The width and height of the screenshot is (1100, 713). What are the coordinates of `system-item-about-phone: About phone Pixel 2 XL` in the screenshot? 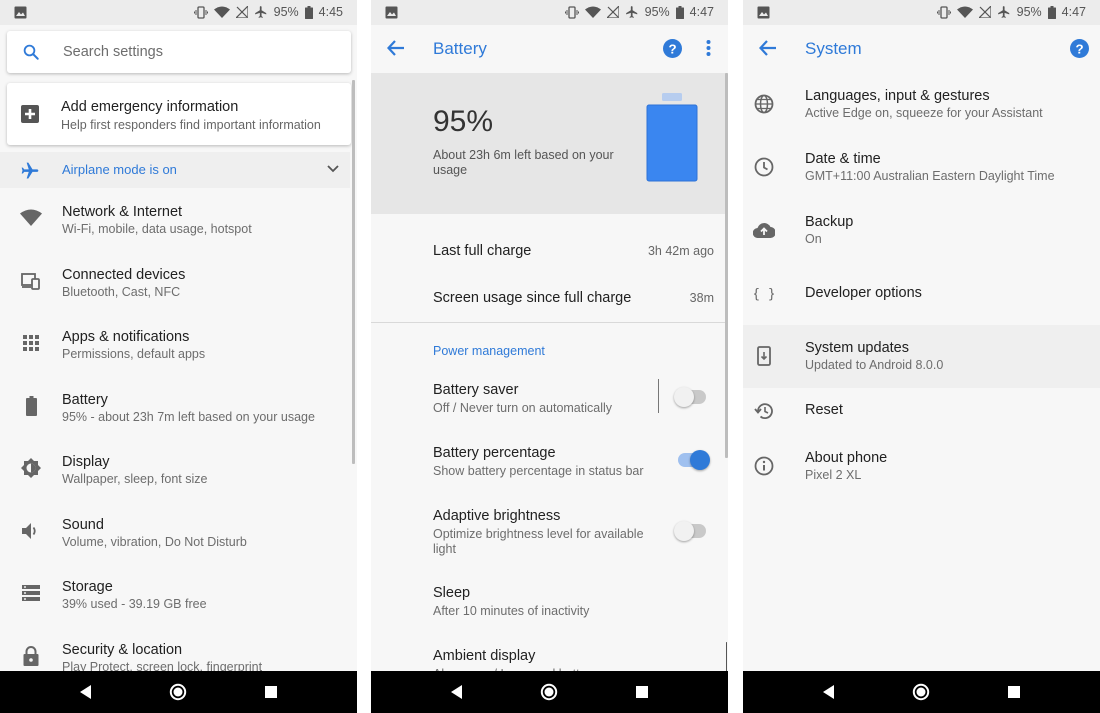 It's located at (921, 466).